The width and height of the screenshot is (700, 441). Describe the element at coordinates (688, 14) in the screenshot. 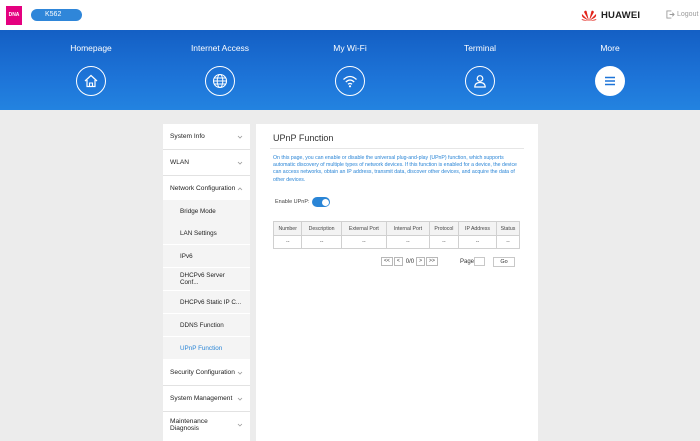

I see `logout-label: Logout` at that location.